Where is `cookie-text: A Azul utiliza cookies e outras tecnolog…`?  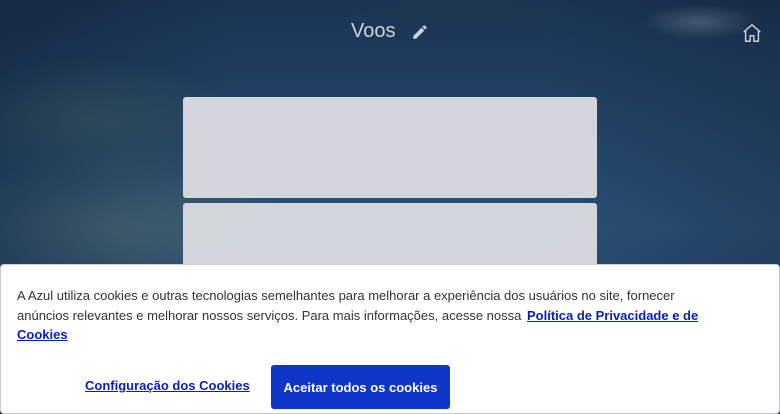 cookie-text: A Azul utiliza cookies e outras tecnolog… is located at coordinates (367, 315).